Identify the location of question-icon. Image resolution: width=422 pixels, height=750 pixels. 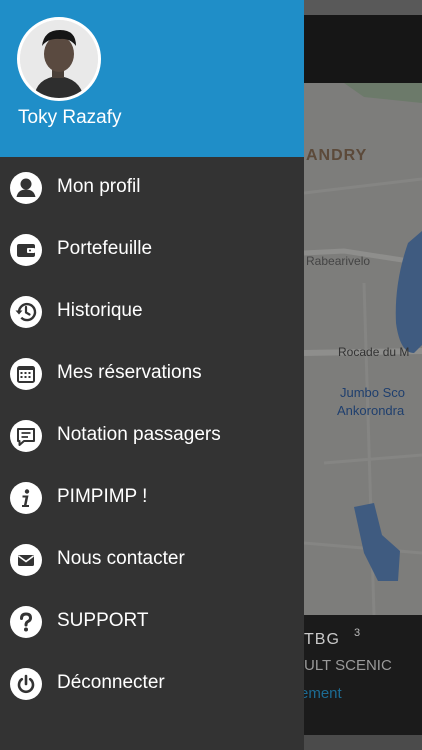
(26, 622).